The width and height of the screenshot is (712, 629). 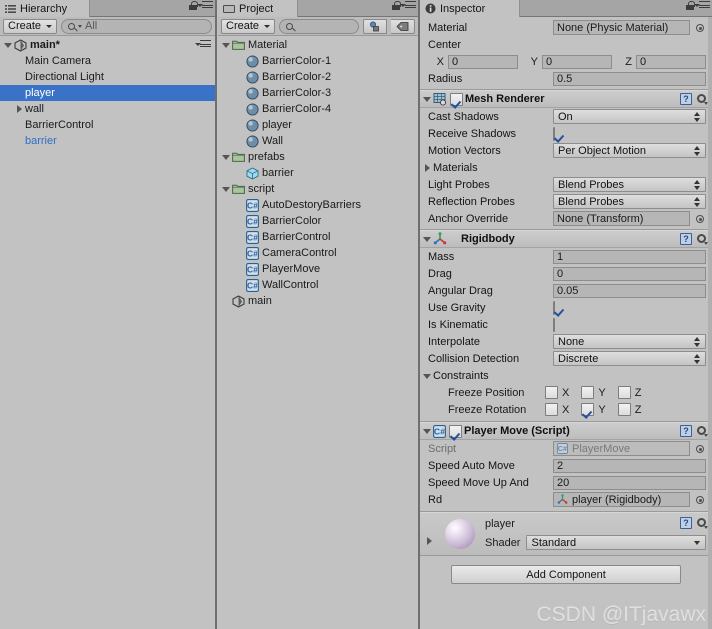 What do you see at coordinates (566, 99) in the screenshot?
I see `mesh-renderer-header: Mesh Renderer ?` at bounding box center [566, 99].